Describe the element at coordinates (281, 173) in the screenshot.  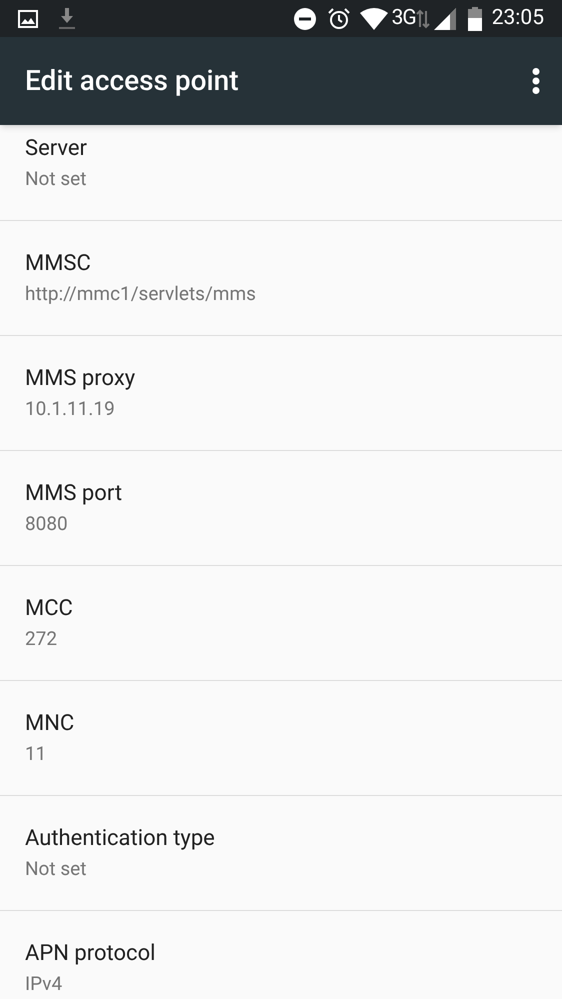
I see `setting-item: Server Not set` at that location.